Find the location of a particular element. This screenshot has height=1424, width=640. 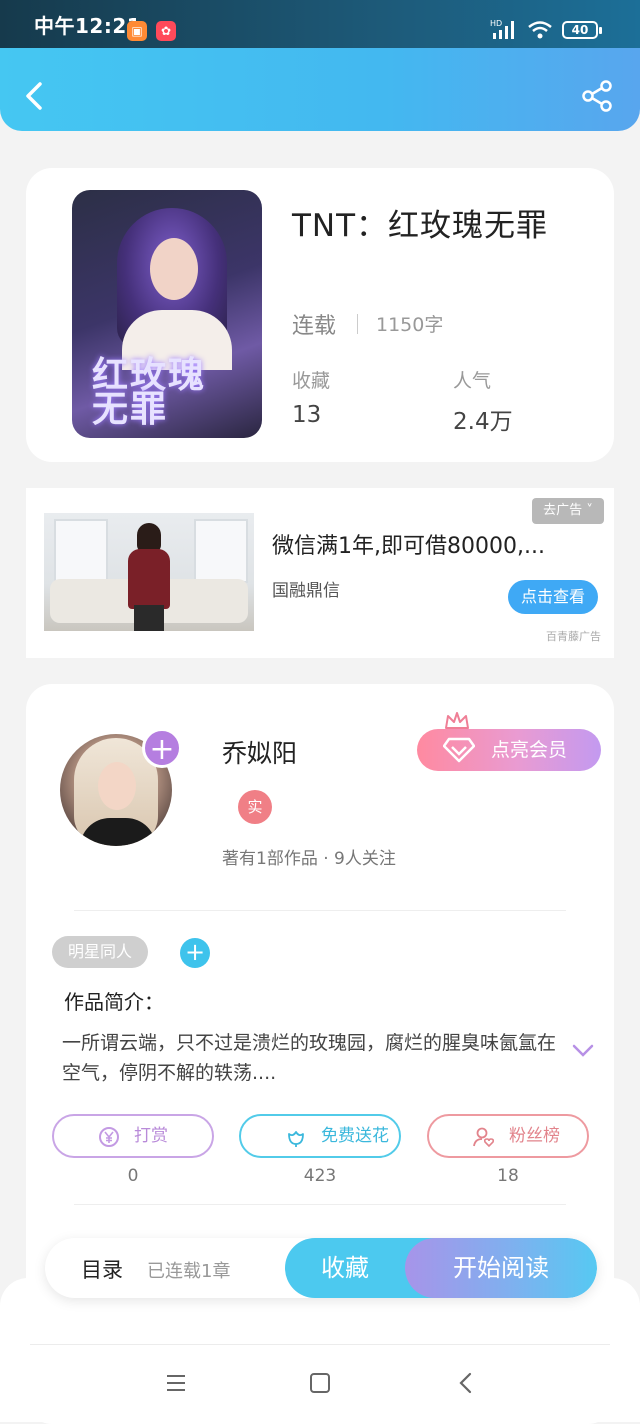

follow-button: + is located at coordinates (162, 748).